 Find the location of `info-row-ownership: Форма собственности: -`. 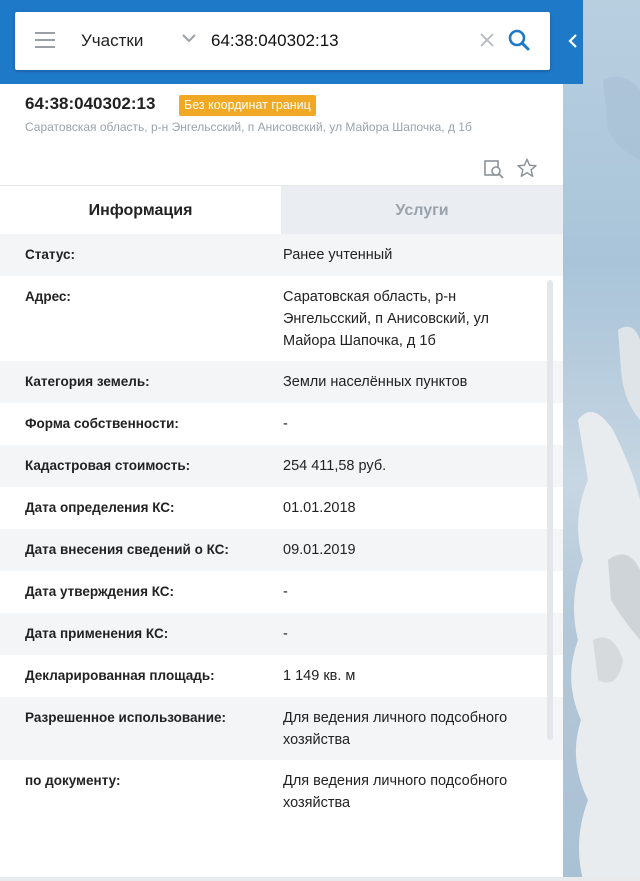

info-row-ownership: Форма собственности: - is located at coordinates (281, 424).